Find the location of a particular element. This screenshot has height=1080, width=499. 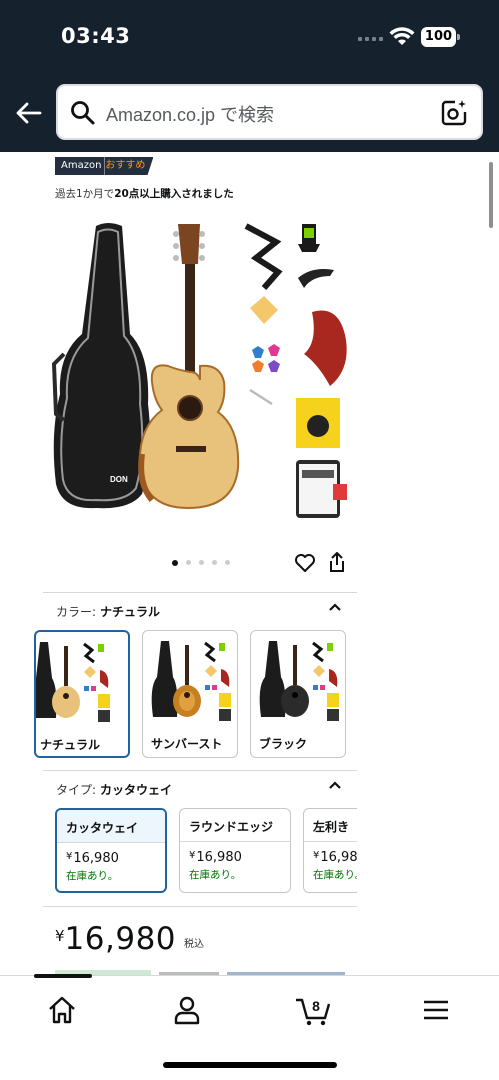

bought-count: 20点以上購入されました is located at coordinates (174, 194).